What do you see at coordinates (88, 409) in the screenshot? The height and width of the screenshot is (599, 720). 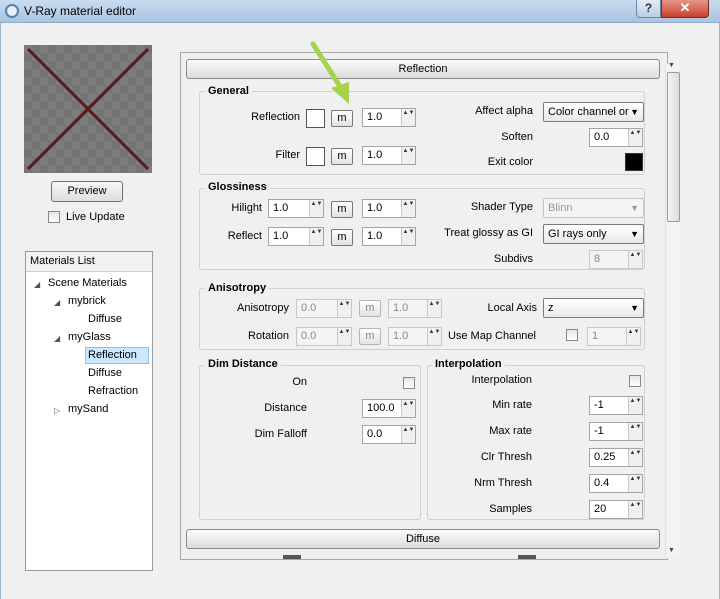 I see `tree-item-mysand: mySand` at bounding box center [88, 409].